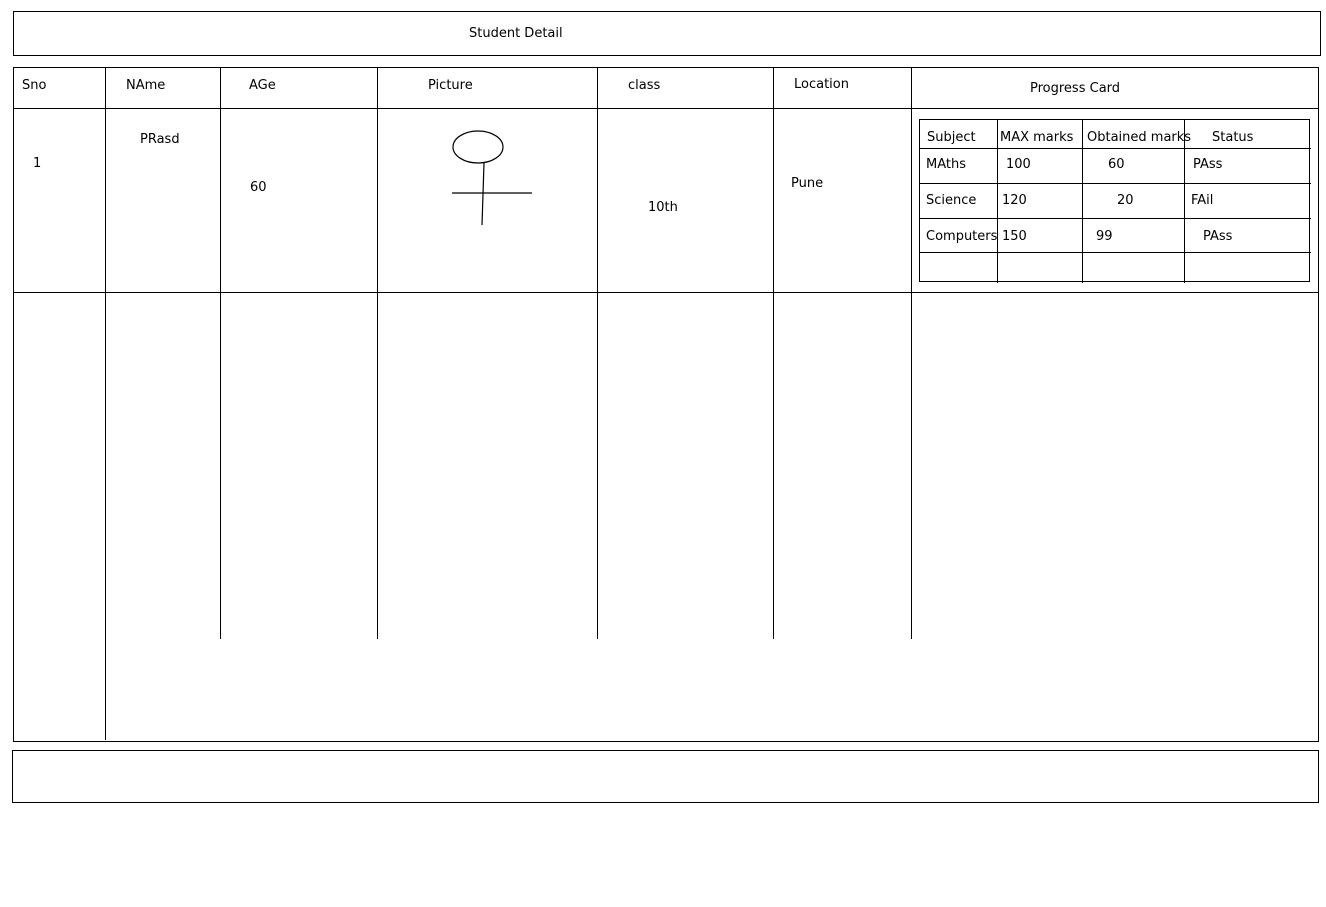  I want to click on person-body, so click(483, 194).